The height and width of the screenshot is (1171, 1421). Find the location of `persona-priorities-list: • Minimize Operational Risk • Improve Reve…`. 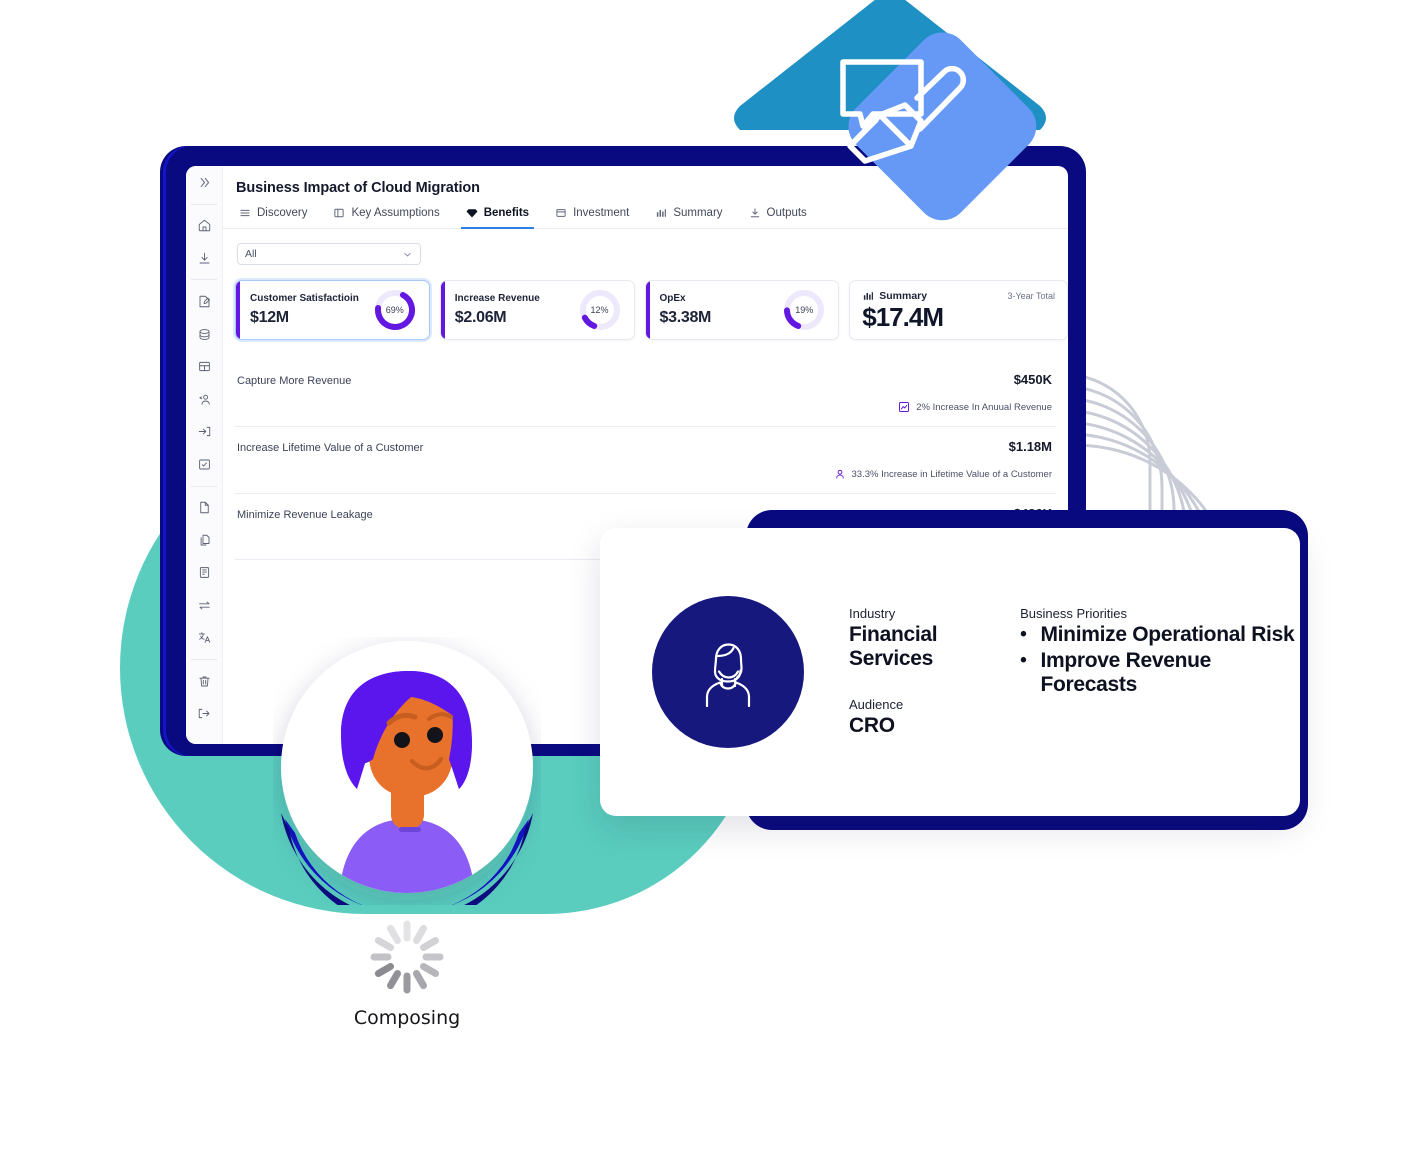

persona-priorities-list: • Minimize Operational Risk • Improve Reve… is located at coordinates (1160, 660).